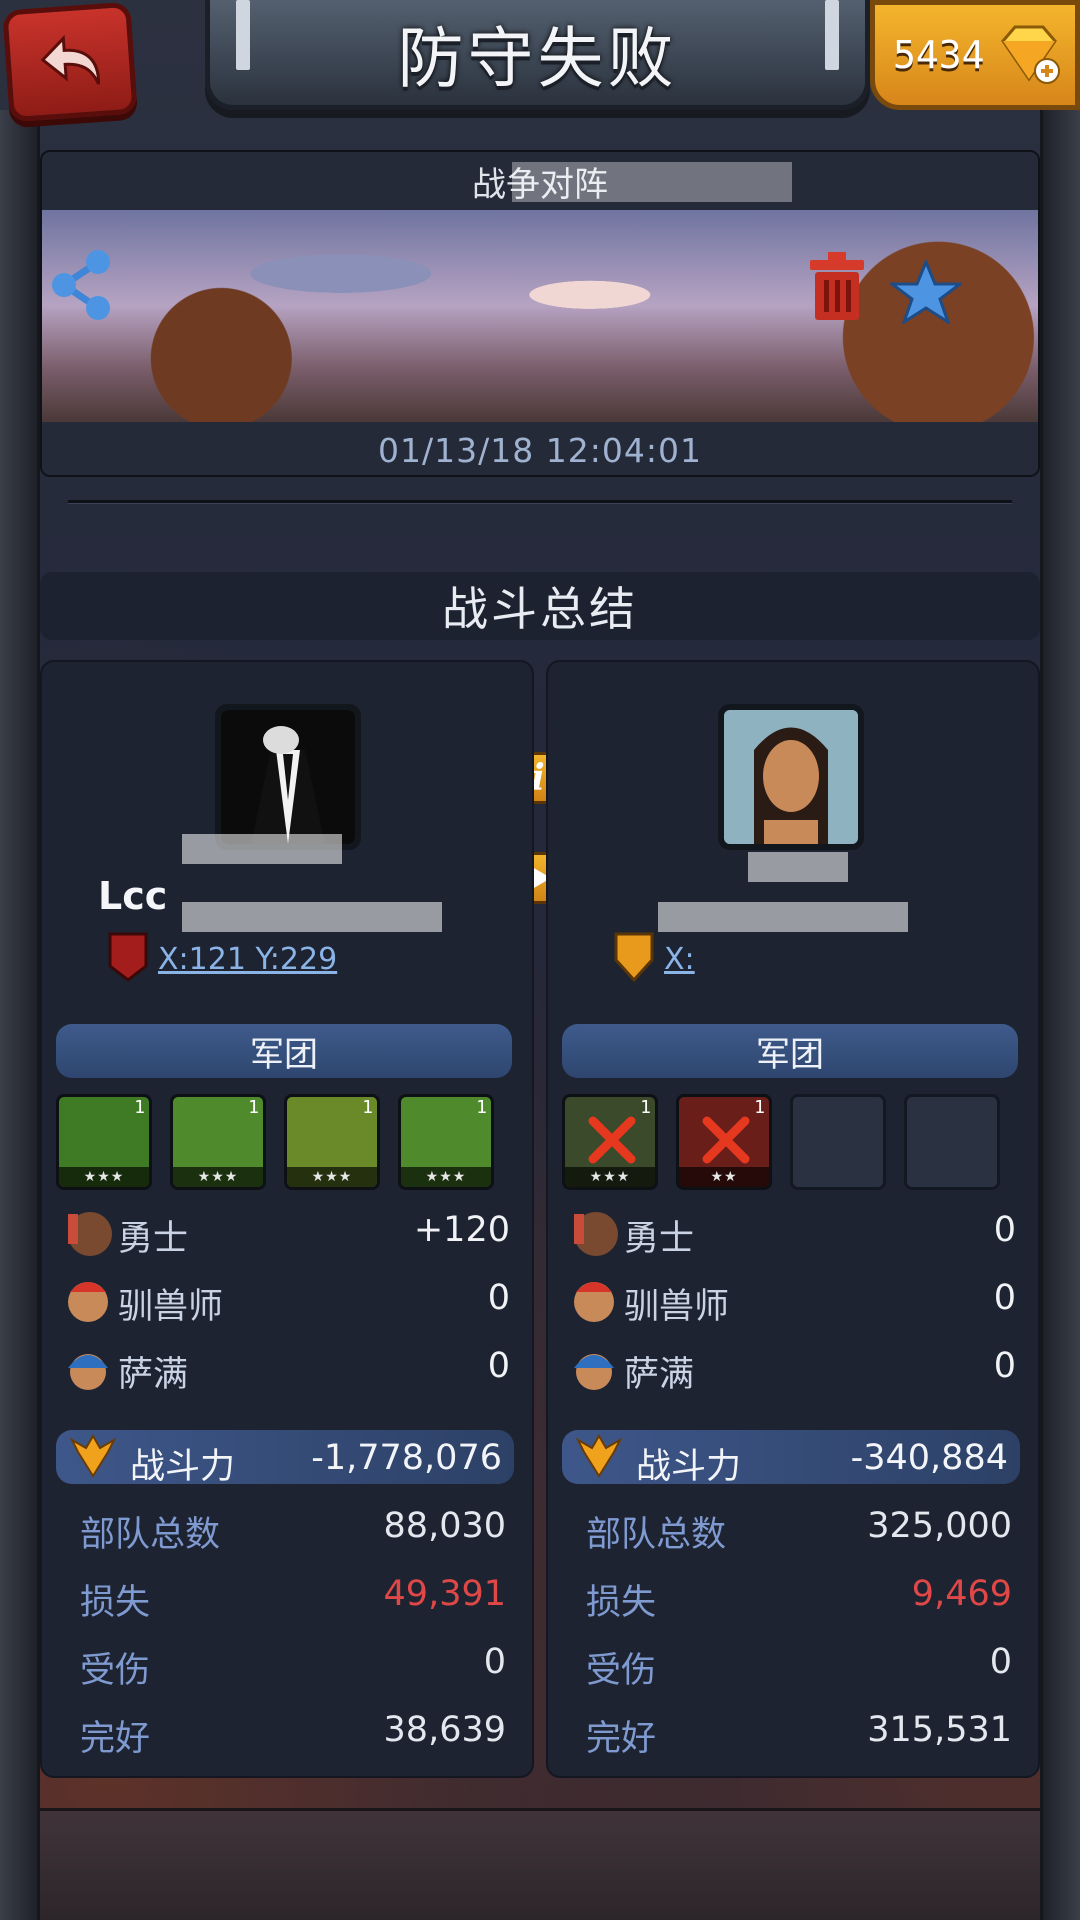 This screenshot has width=1080, height=1920. I want to click on gold-banner-icon, so click(634, 957).